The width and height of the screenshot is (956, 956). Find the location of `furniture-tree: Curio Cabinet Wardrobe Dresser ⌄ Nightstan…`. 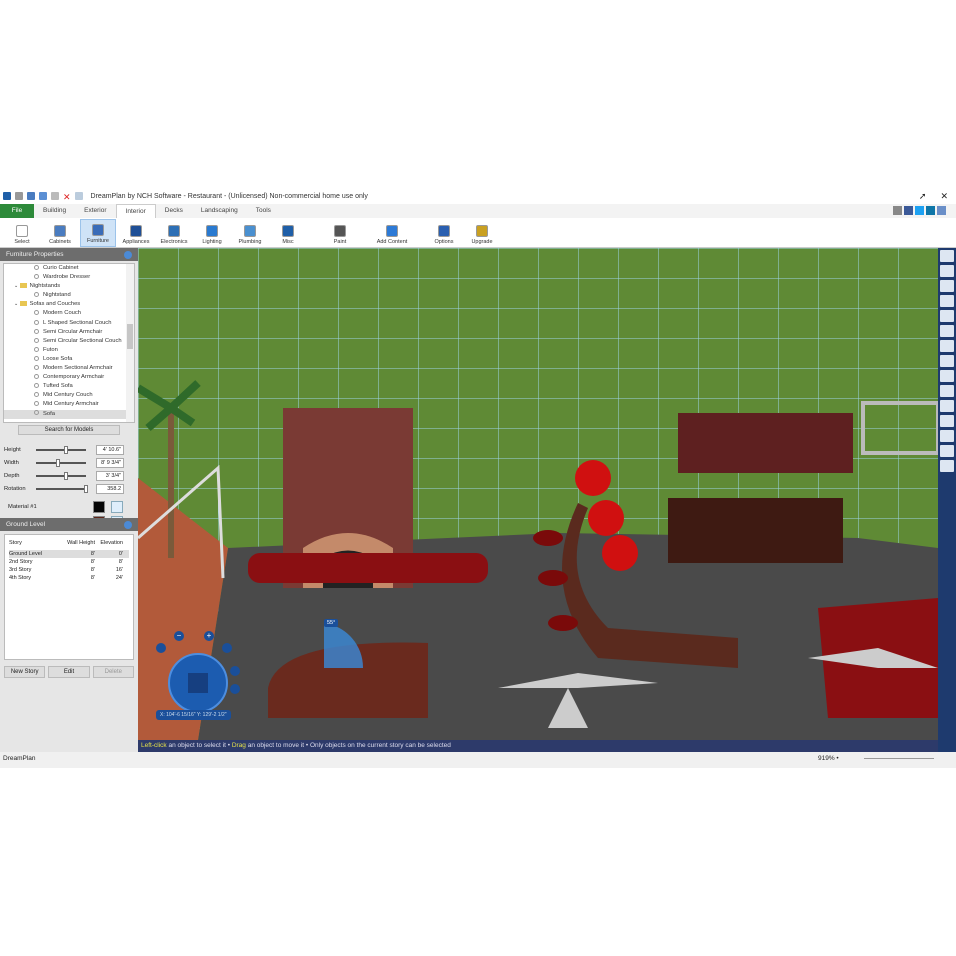

furniture-tree: Curio Cabinet Wardrobe Dresser ⌄ Nightstan… is located at coordinates (69, 343).